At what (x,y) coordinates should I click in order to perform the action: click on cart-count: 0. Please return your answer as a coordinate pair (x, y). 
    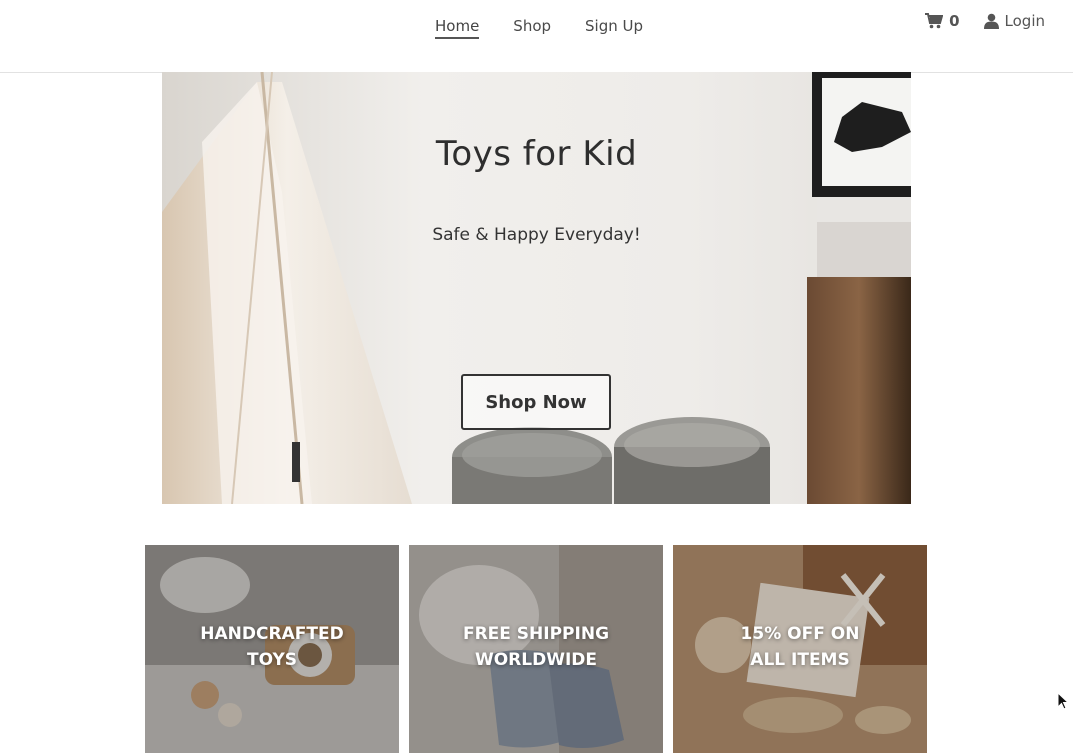
    Looking at the image, I should click on (954, 21).